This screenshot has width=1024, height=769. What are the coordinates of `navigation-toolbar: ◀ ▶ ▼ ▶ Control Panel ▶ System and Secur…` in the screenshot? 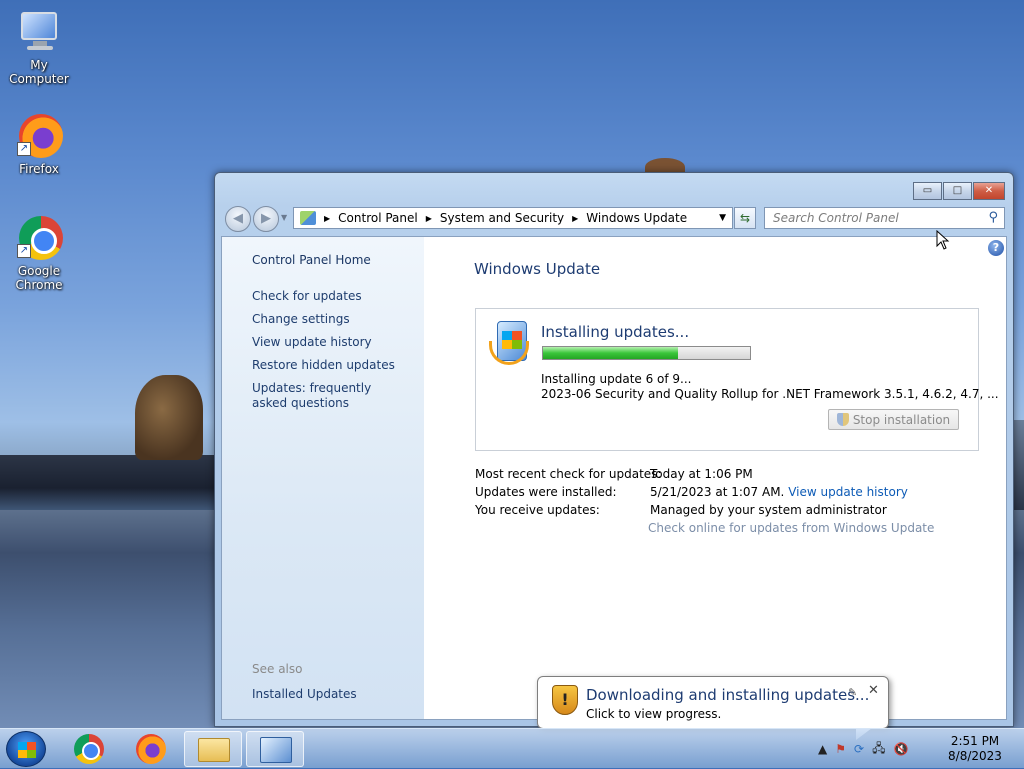 It's located at (614, 219).